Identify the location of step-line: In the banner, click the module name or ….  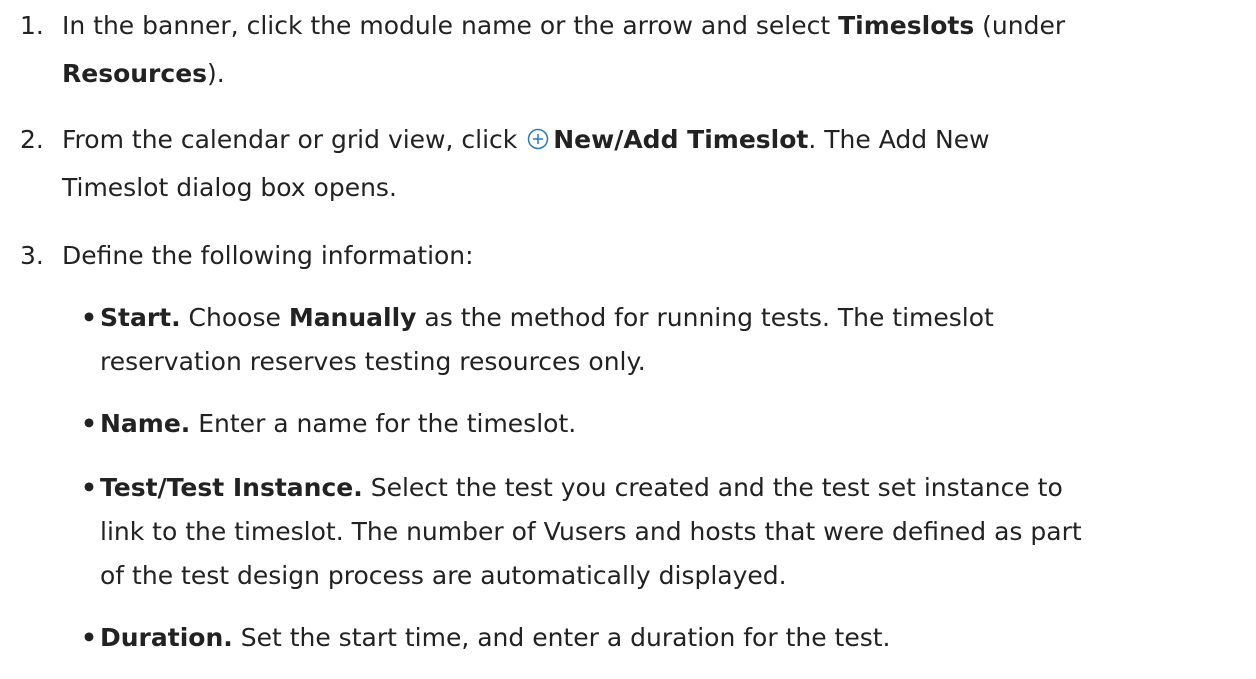
(652, 26).